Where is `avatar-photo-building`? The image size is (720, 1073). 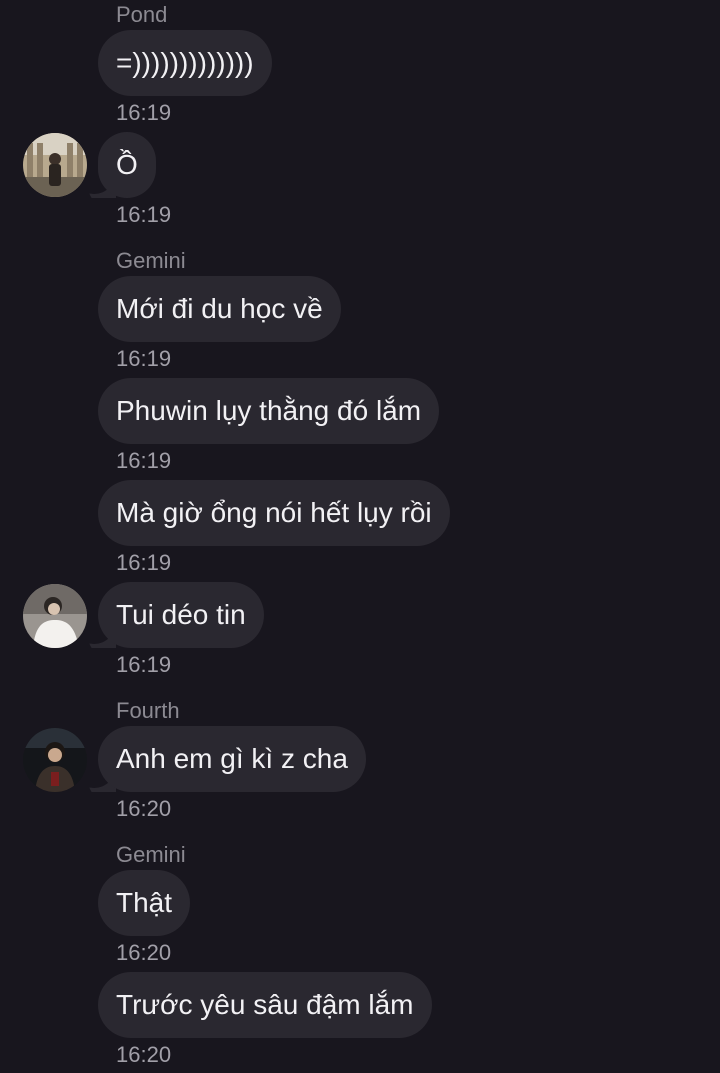 avatar-photo-building is located at coordinates (55, 165).